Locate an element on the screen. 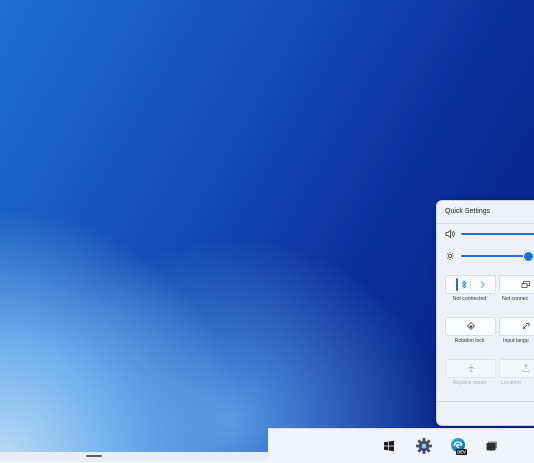 The image size is (534, 463). cast-icon is located at coordinates (525, 284).